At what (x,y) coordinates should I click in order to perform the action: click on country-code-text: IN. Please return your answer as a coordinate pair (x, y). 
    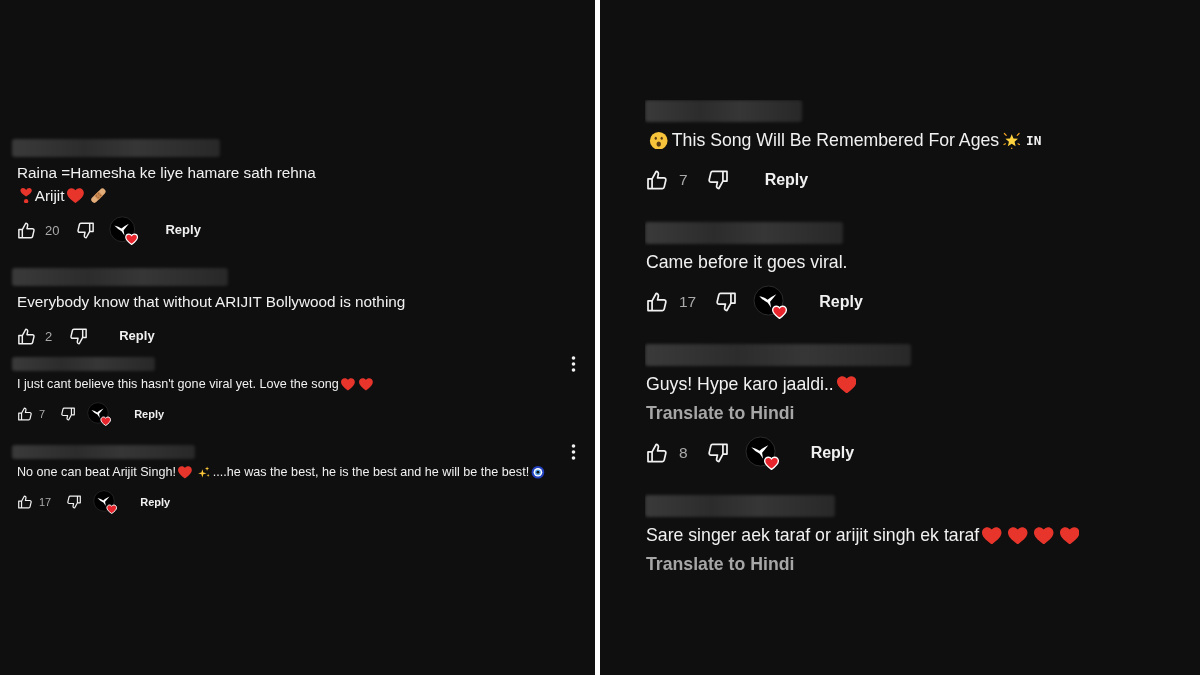
    Looking at the image, I should click on (1034, 141).